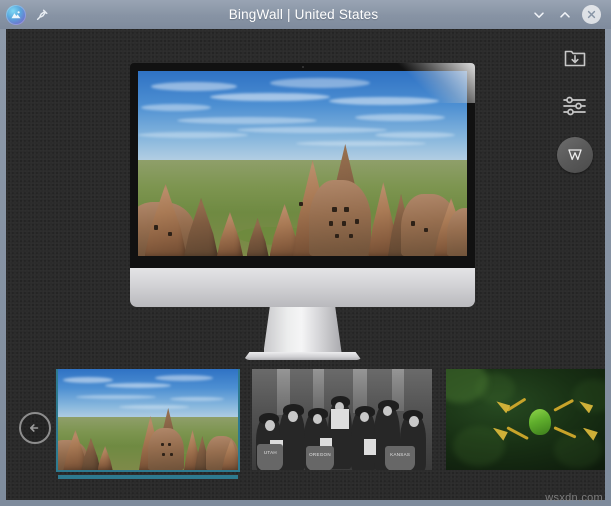  I want to click on window-title: BingWall | United States, so click(303, 14).